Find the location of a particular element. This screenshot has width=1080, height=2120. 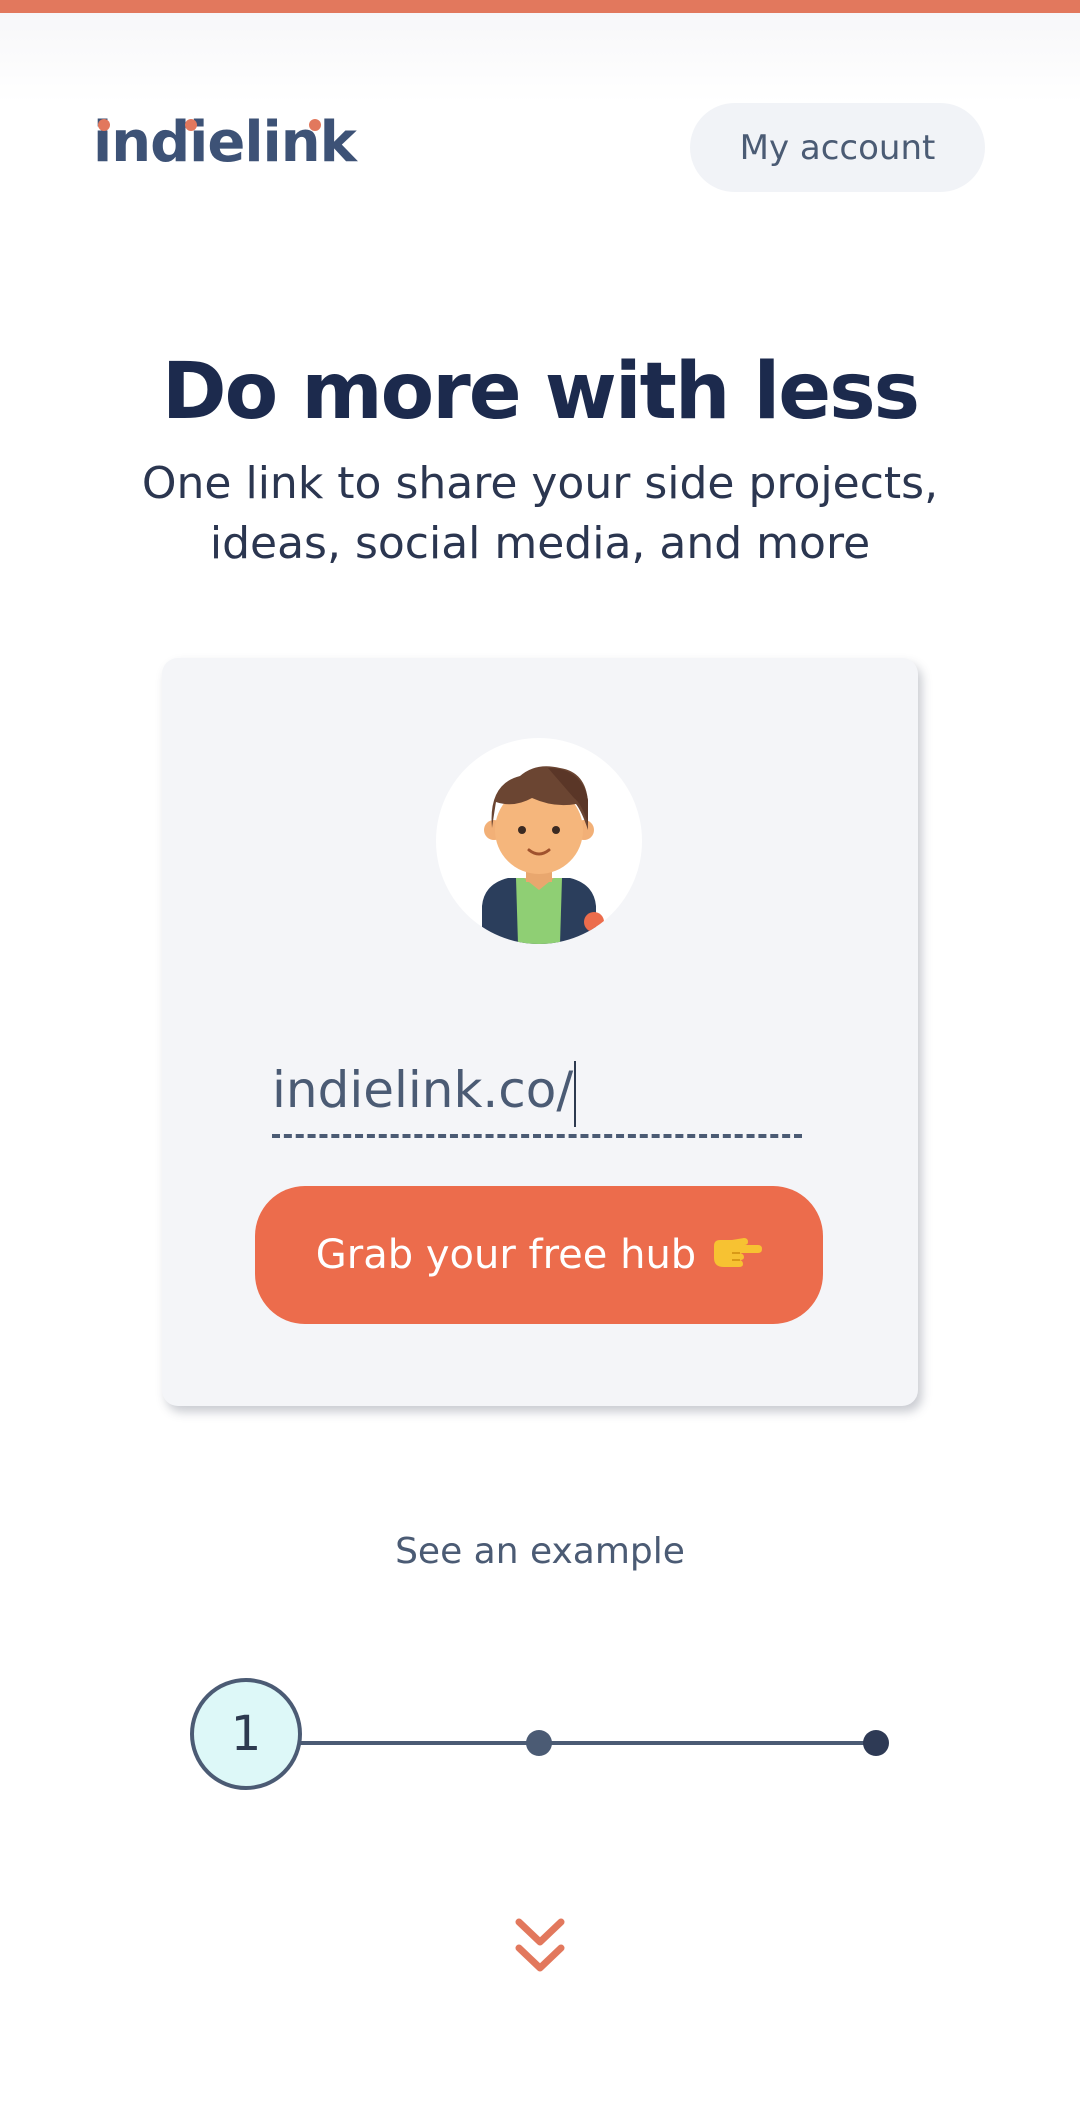

double-chevron-down-icon is located at coordinates (540, 1947).